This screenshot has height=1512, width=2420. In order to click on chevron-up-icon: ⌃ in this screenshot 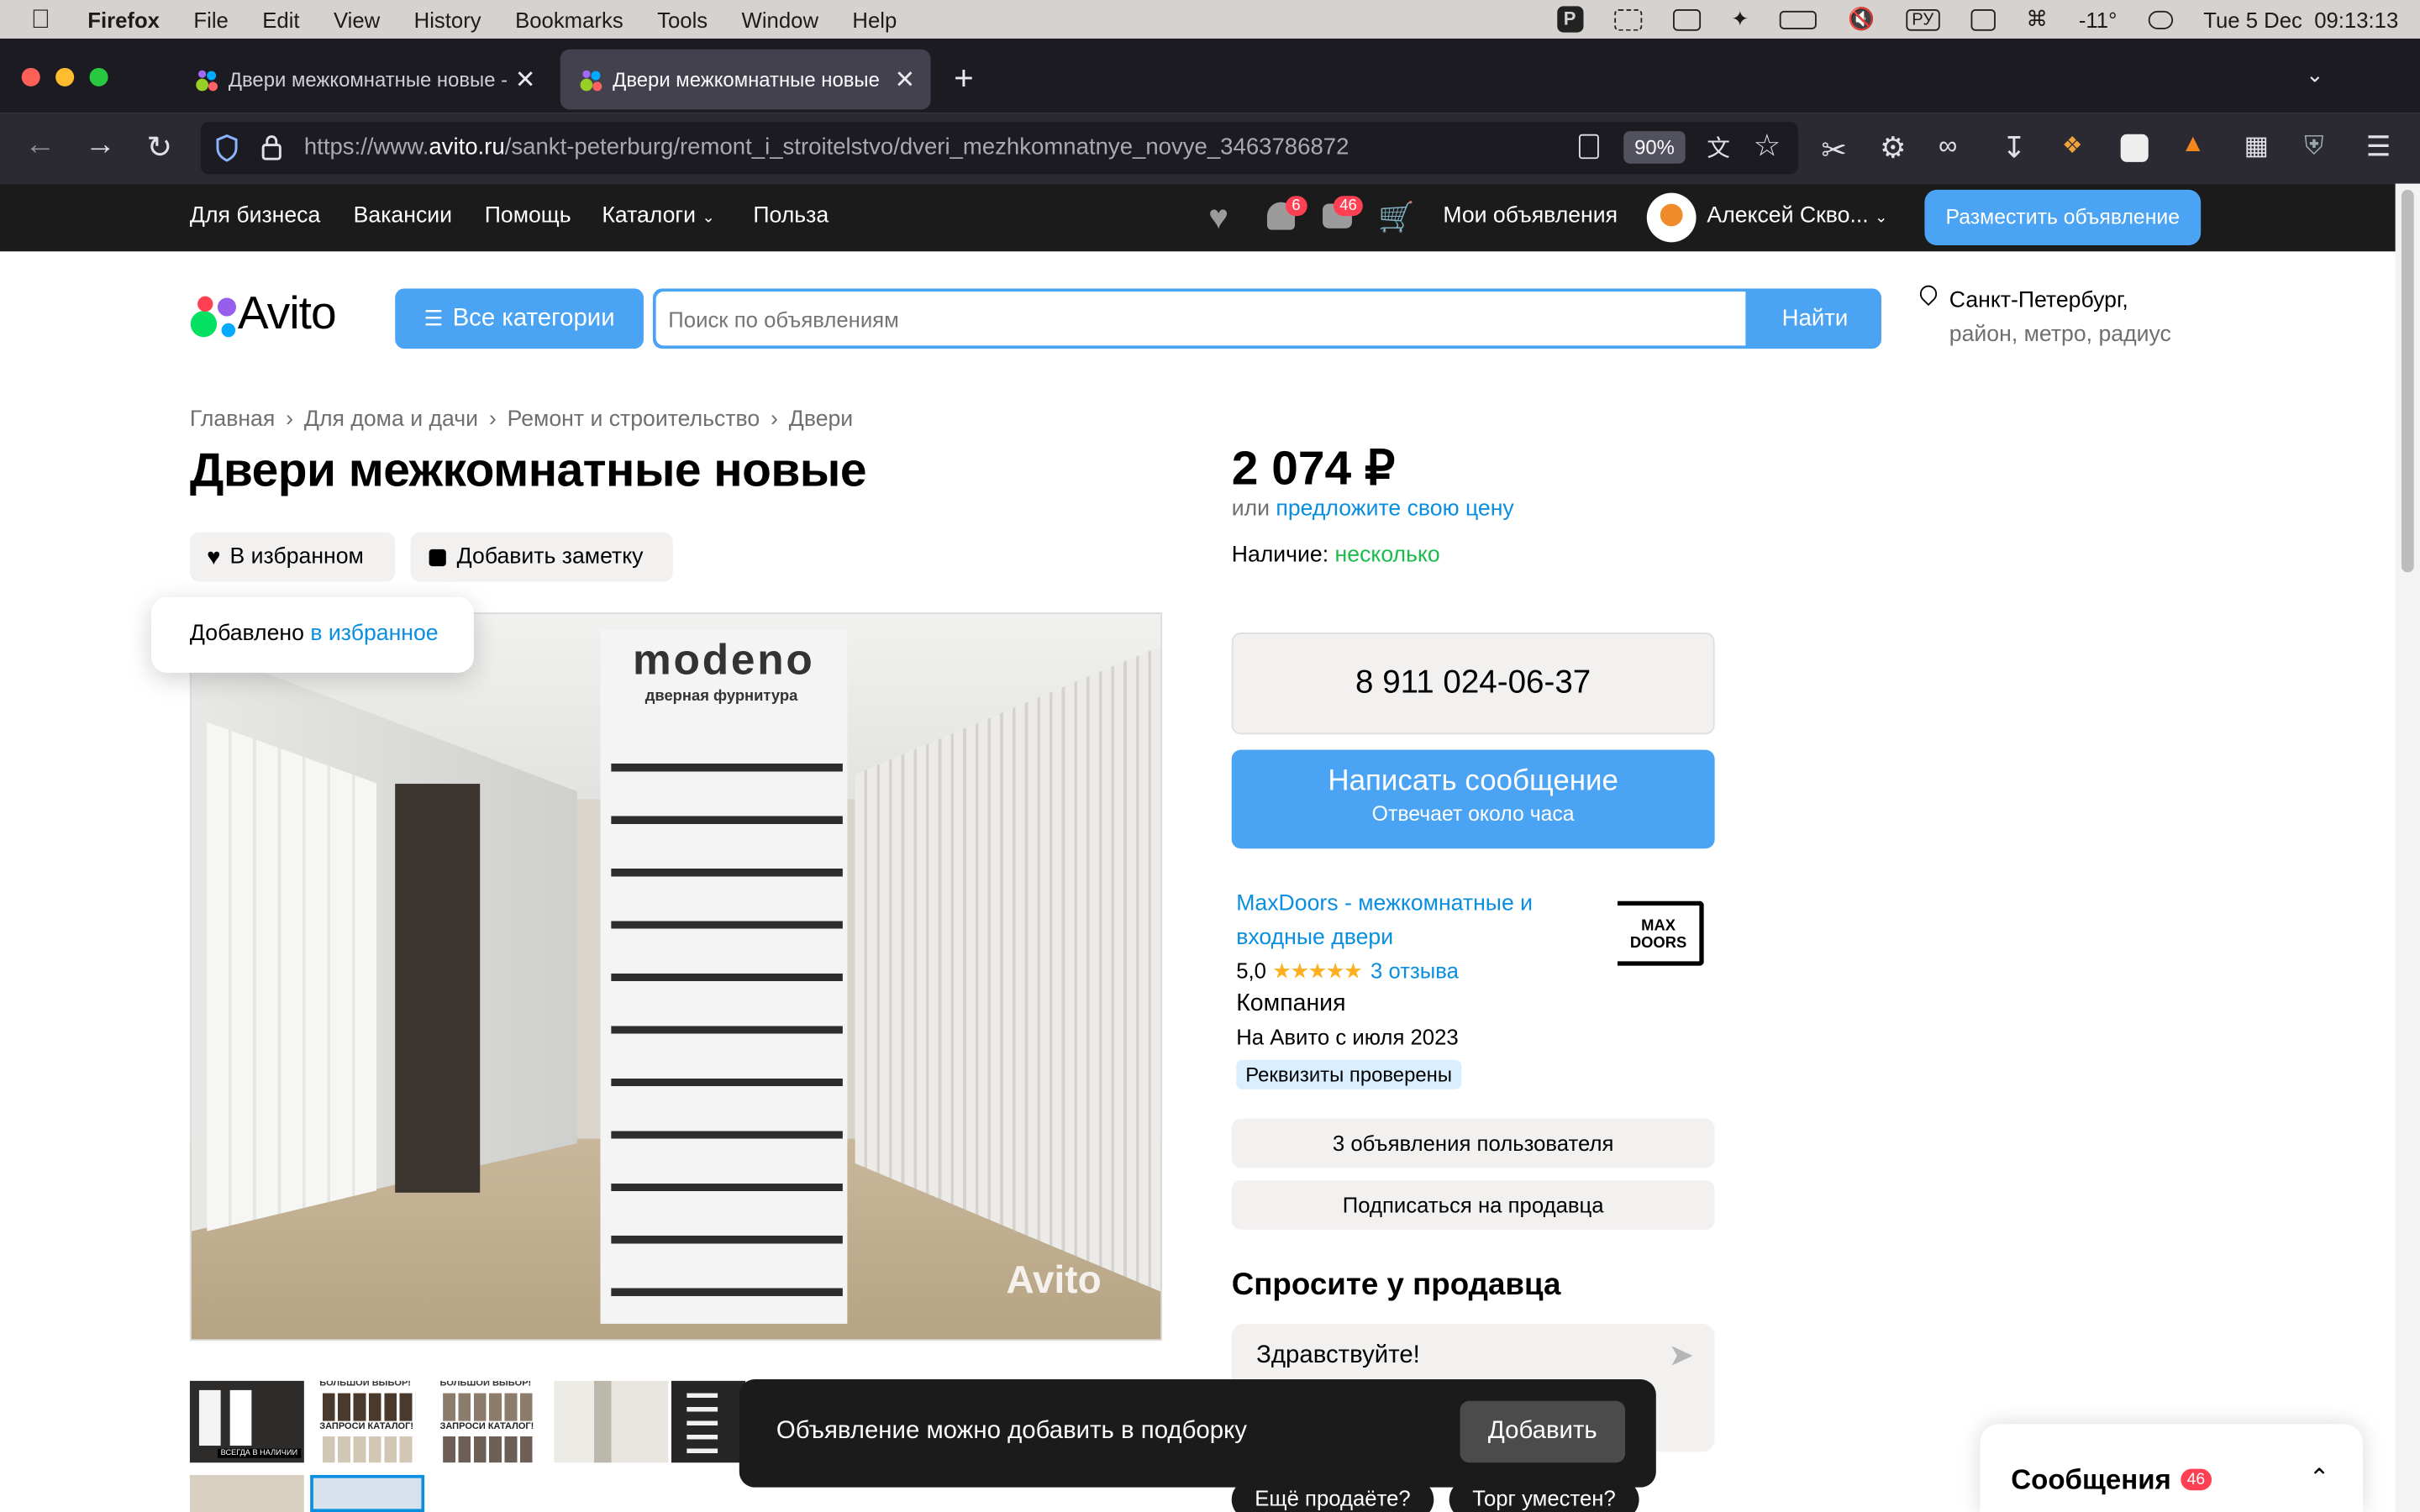, I will do `click(2320, 1478)`.